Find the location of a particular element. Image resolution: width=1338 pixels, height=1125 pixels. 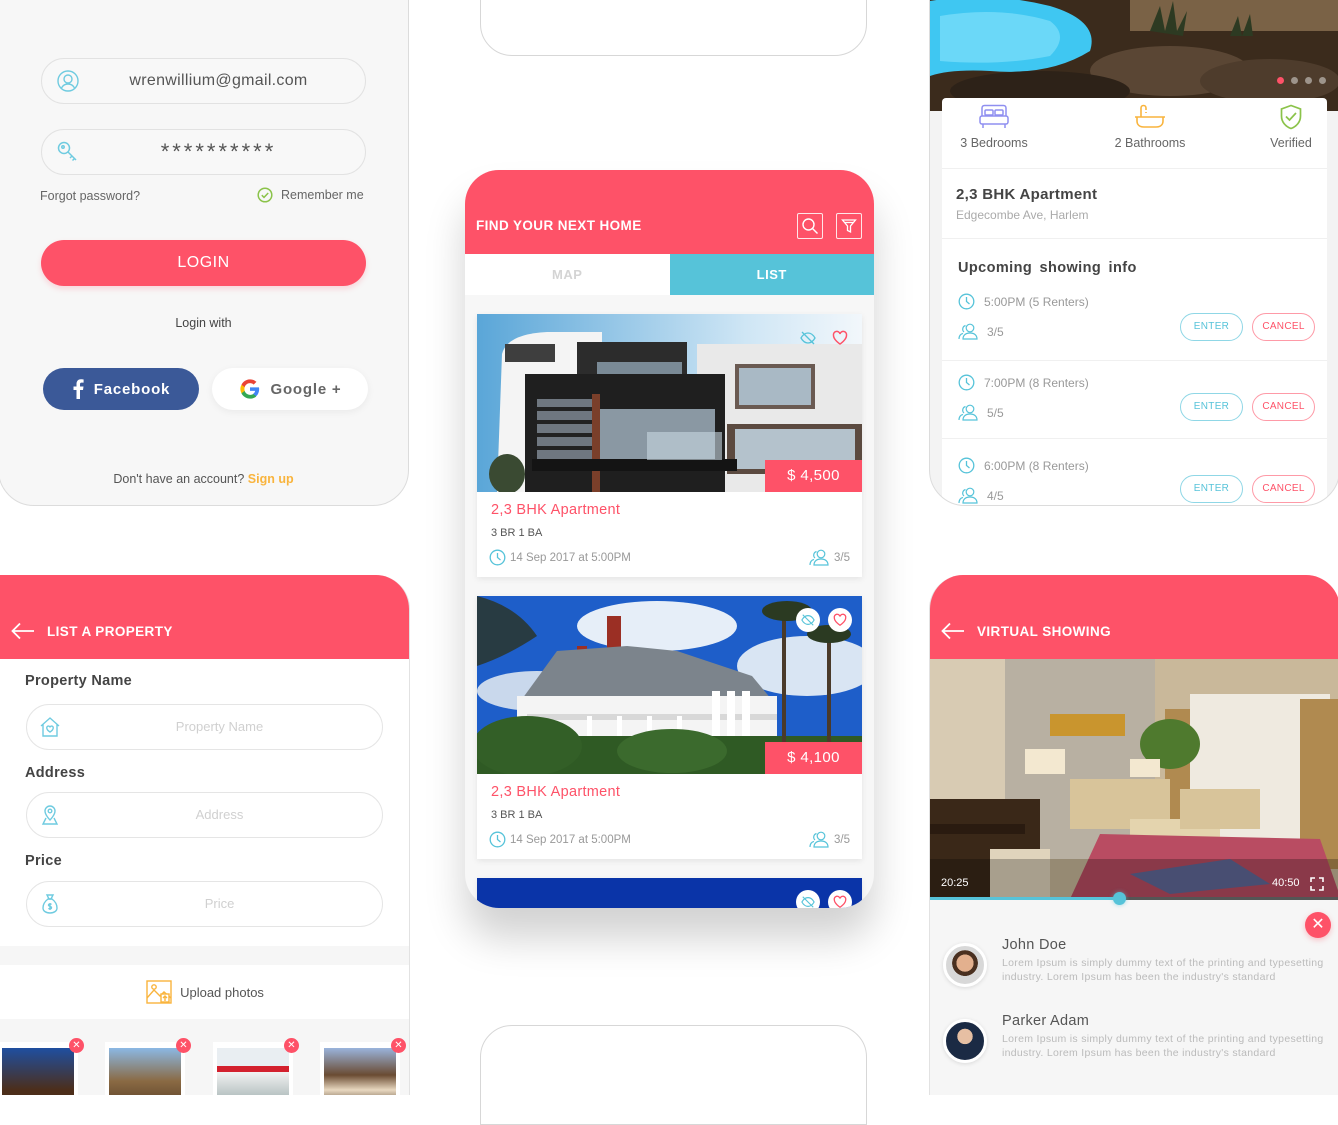

card-renters: 3/5 is located at coordinates (829, 839).